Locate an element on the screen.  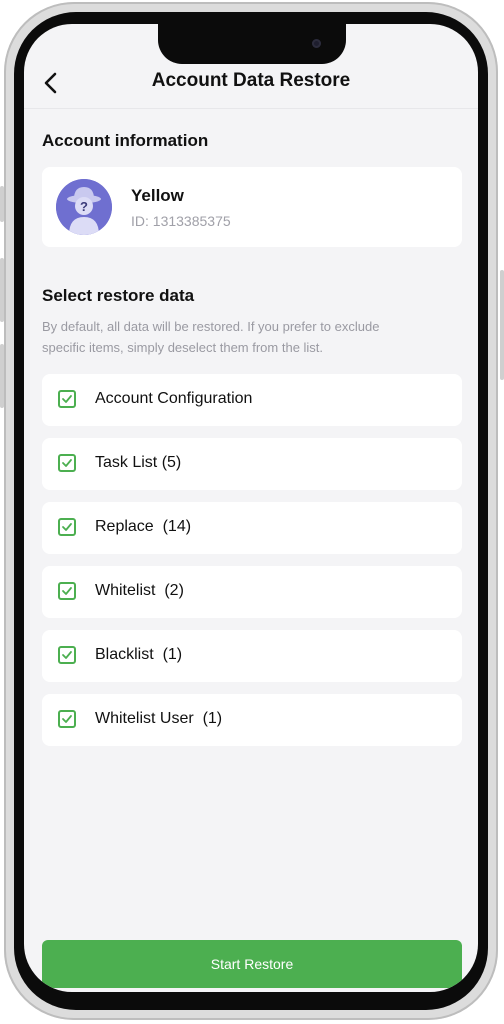
volume-down-button is located at coordinates (2, 290).